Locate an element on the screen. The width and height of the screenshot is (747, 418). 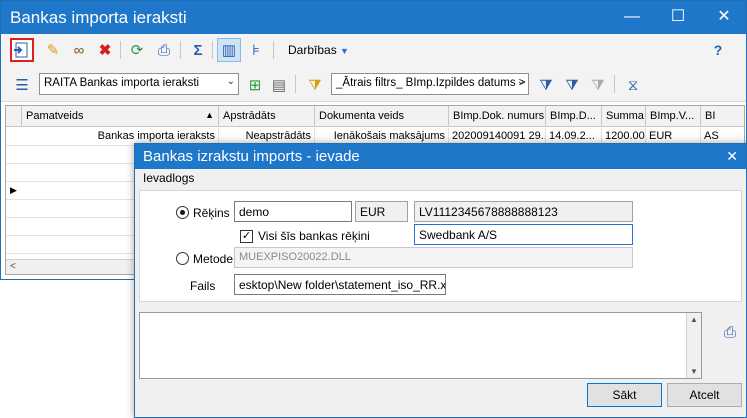
delete-icon: ✖ is located at coordinates (105, 50).